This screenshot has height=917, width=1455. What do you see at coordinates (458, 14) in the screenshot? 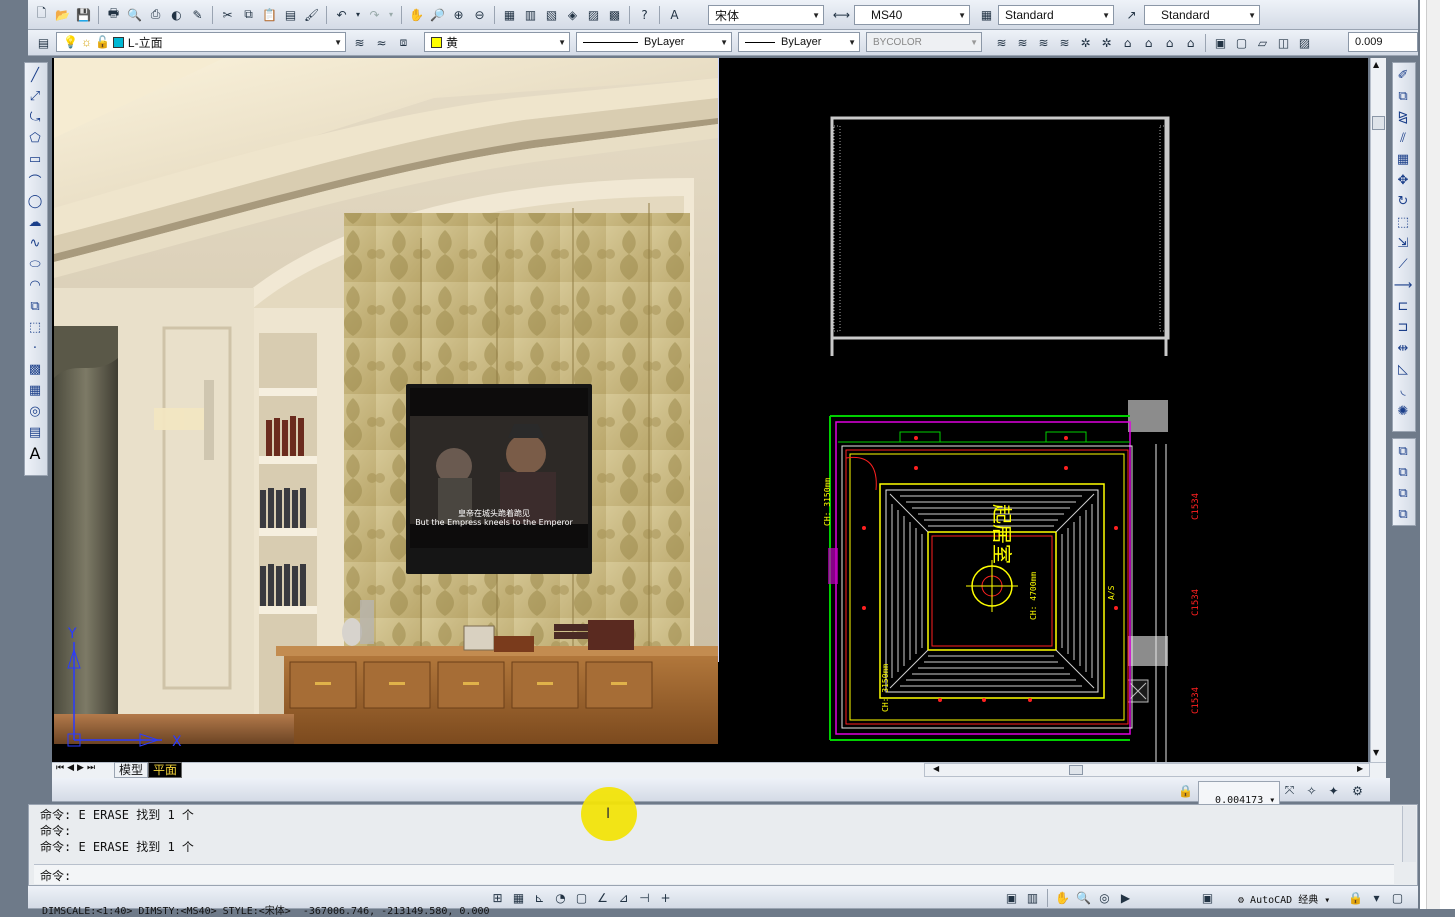
I see `zoom-window-icon: ⊕` at bounding box center [458, 14].